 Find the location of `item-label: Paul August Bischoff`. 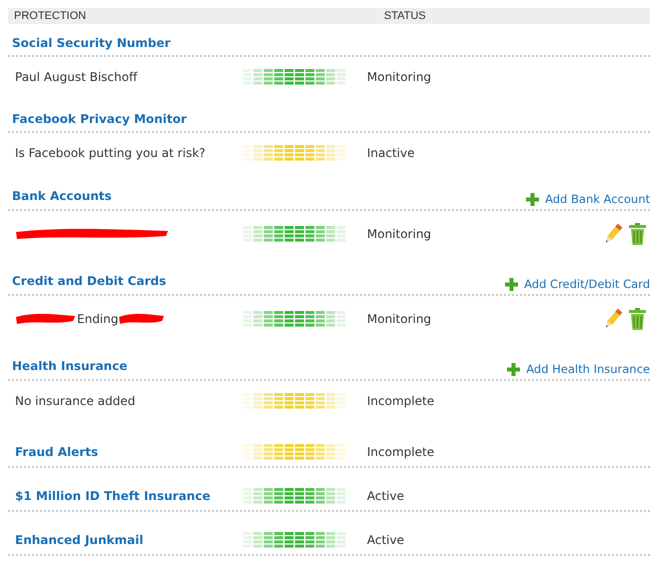

item-label: Paul August Bischoff is located at coordinates (76, 77).